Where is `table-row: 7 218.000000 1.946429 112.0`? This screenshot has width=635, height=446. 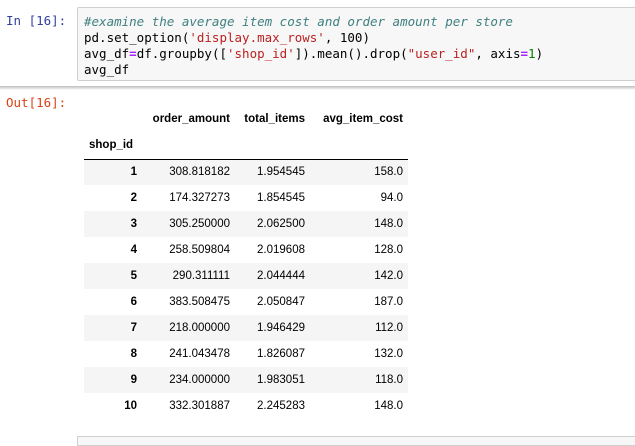
table-row: 7 218.000000 1.946429 112.0 is located at coordinates (246, 328).